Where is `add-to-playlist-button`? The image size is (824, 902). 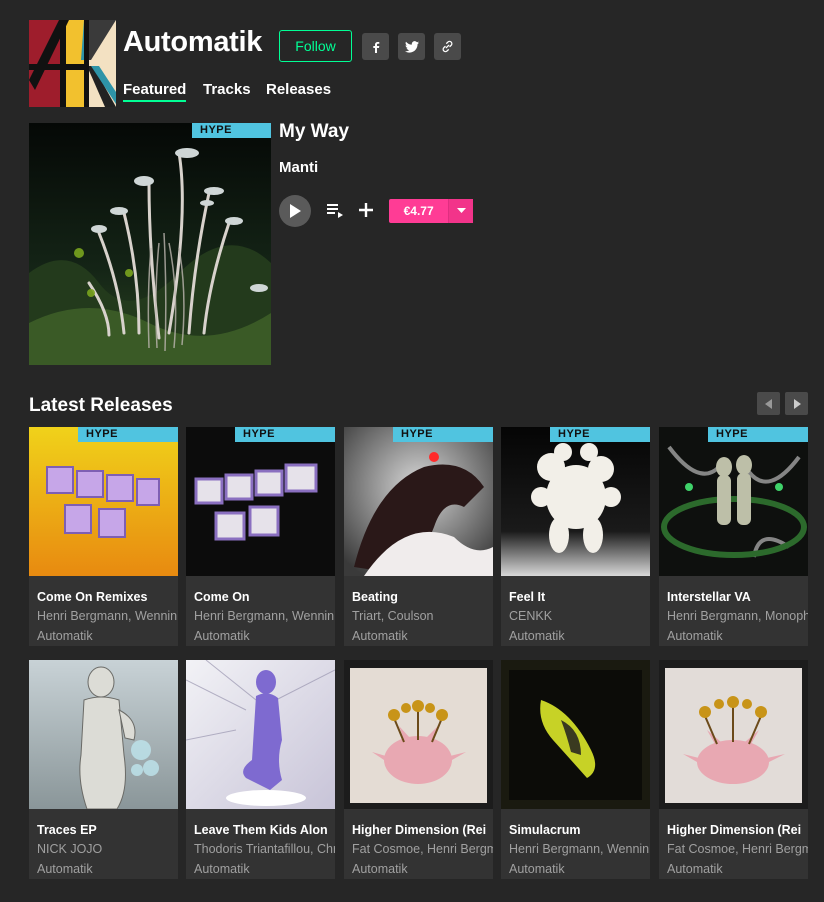 add-to-playlist-button is located at coordinates (366, 210).